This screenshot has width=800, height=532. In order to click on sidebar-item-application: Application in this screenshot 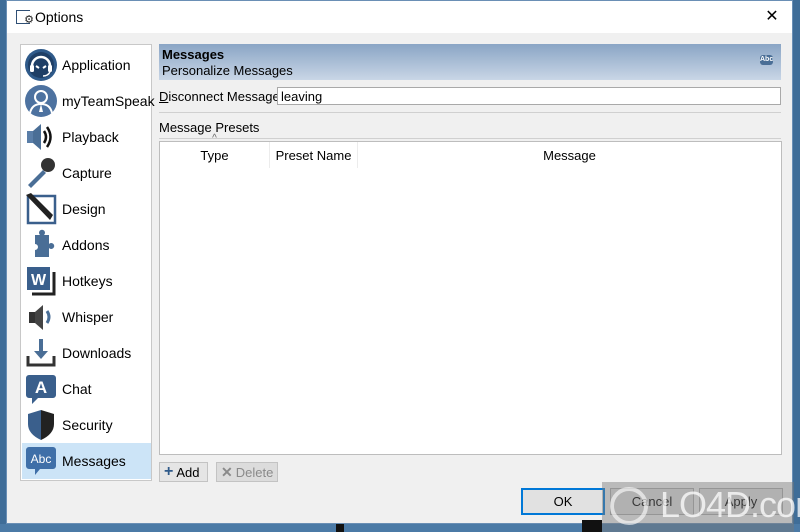, I will do `click(86, 65)`.